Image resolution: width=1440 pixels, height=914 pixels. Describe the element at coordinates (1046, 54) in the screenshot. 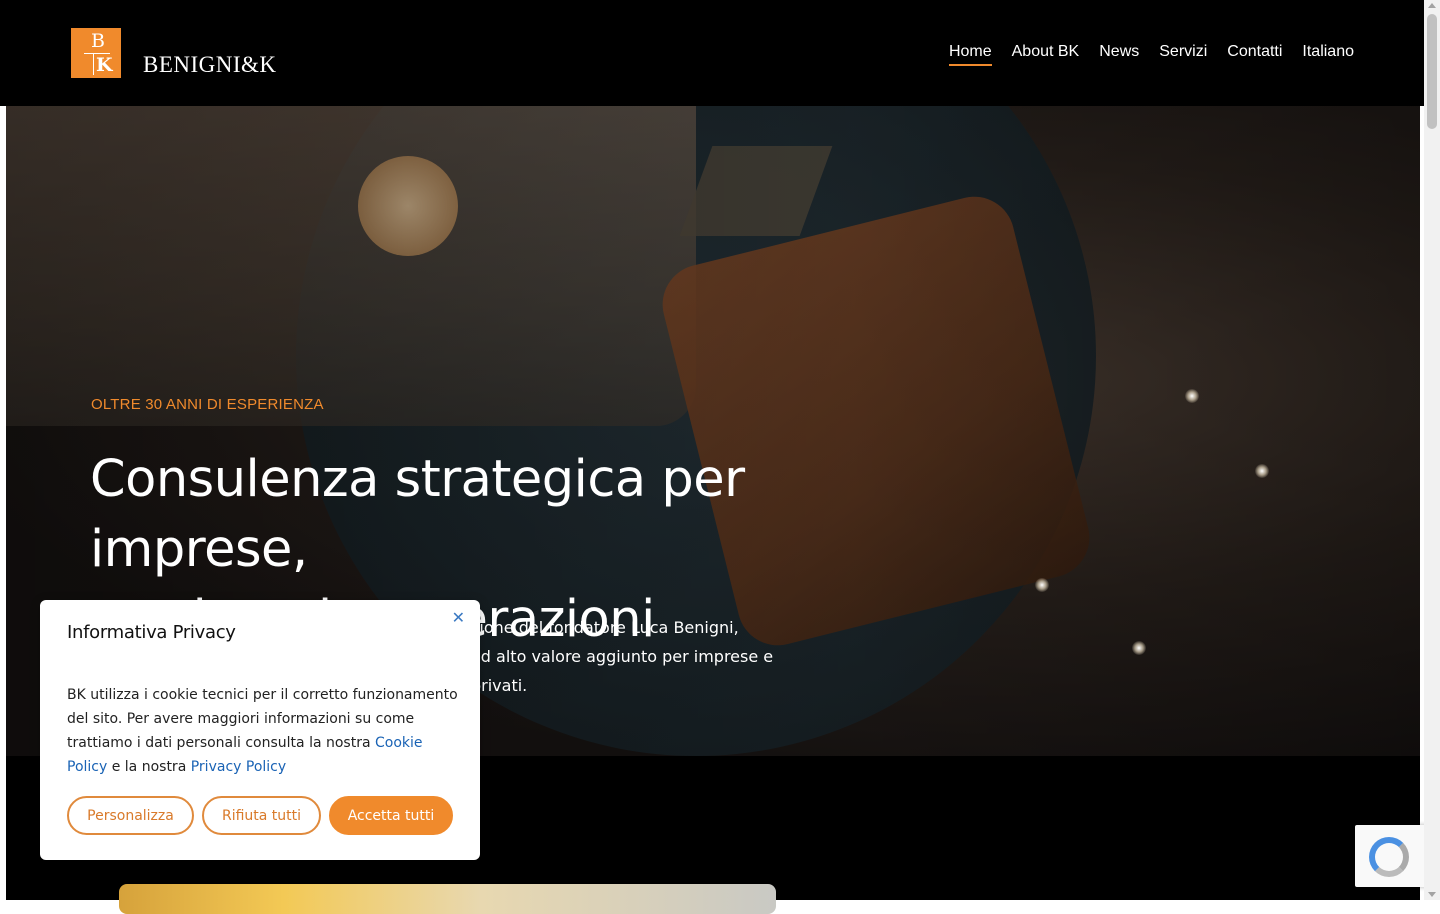

I see `nav-item-about: About BK` at that location.